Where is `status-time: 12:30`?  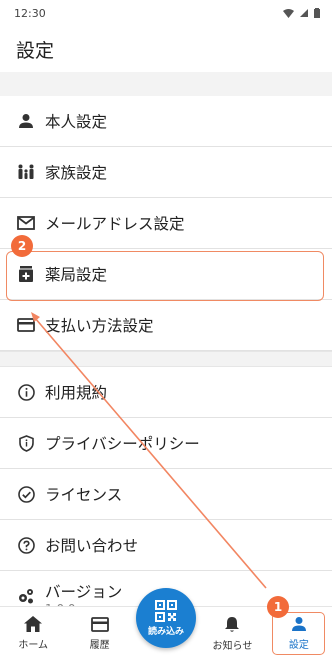
status-time: 12:30 is located at coordinates (30, 13).